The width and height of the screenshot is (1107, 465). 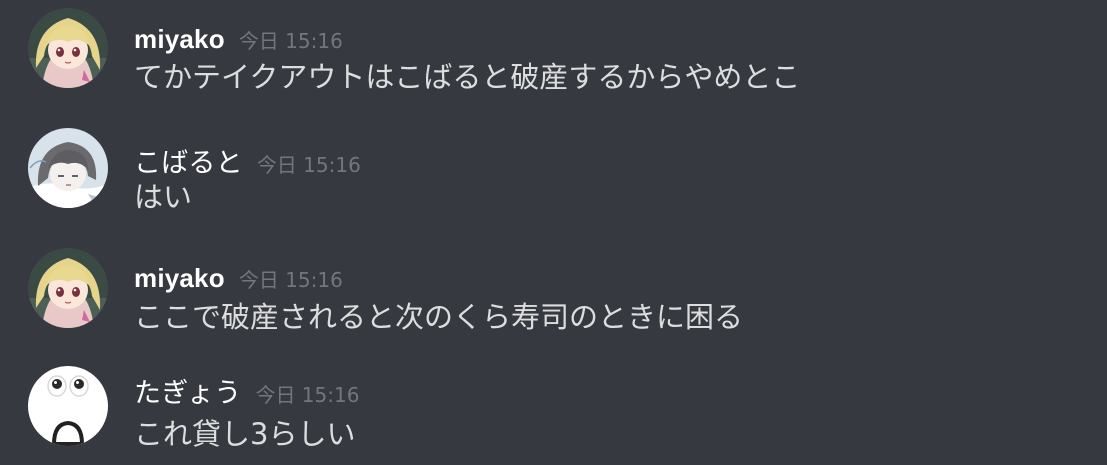 What do you see at coordinates (68, 406) in the screenshot?
I see `shocked-face-avatar-icon` at bounding box center [68, 406].